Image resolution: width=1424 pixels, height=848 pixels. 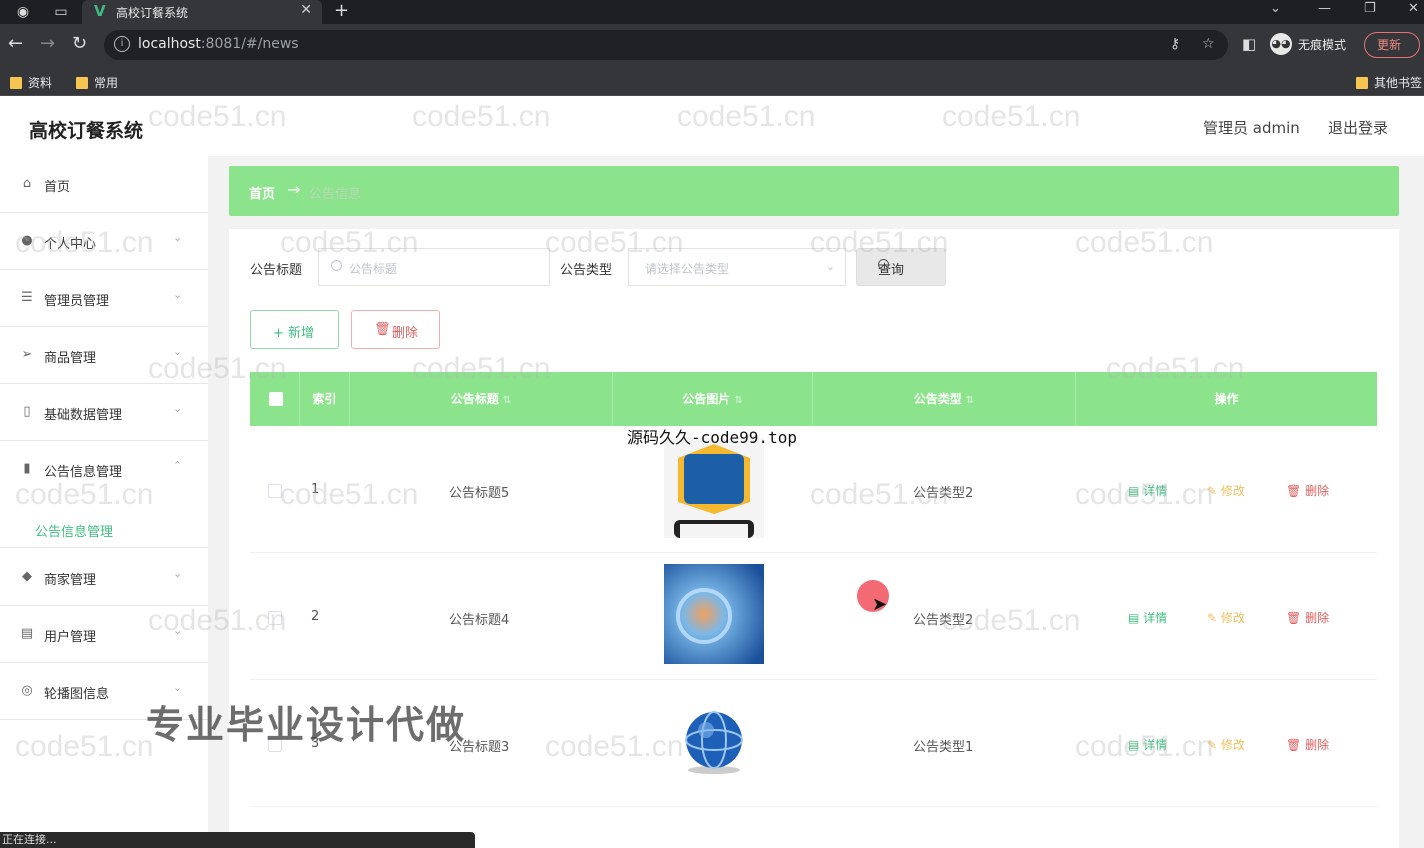 What do you see at coordinates (335, 194) in the screenshot?
I see `breadcrumb-current: 公告信息` at bounding box center [335, 194].